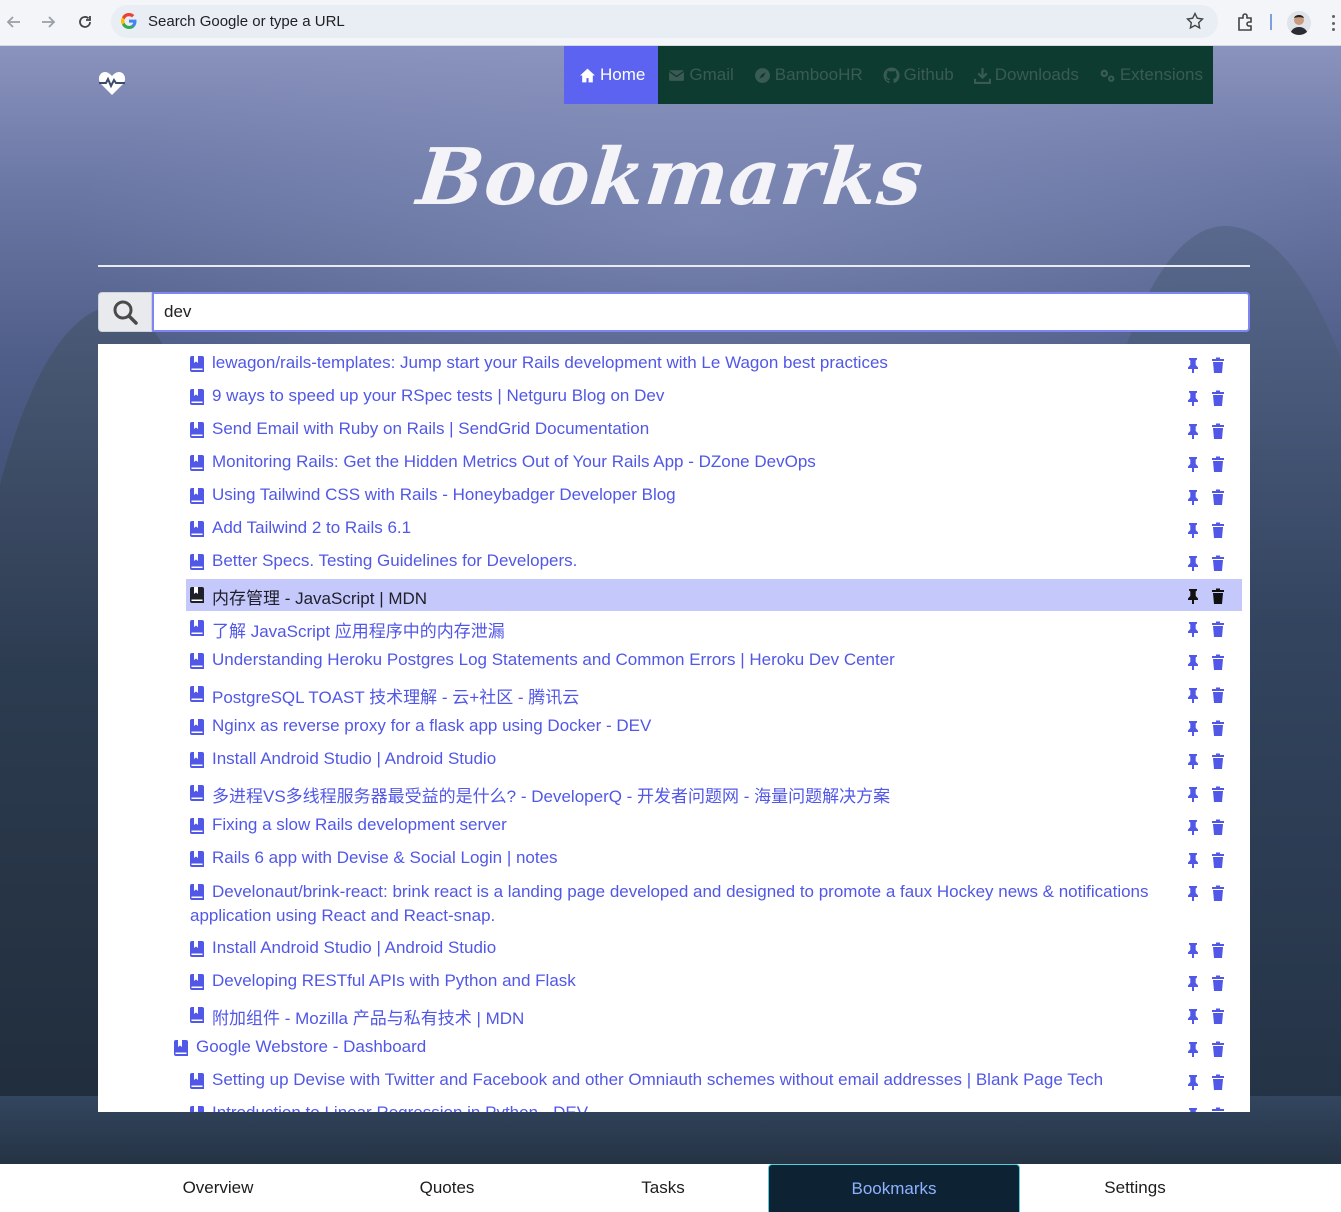 This screenshot has width=1341, height=1212. What do you see at coordinates (714, 529) in the screenshot?
I see `bookmark-row: Add Tailwind 2 to Rails 6.1` at bounding box center [714, 529].